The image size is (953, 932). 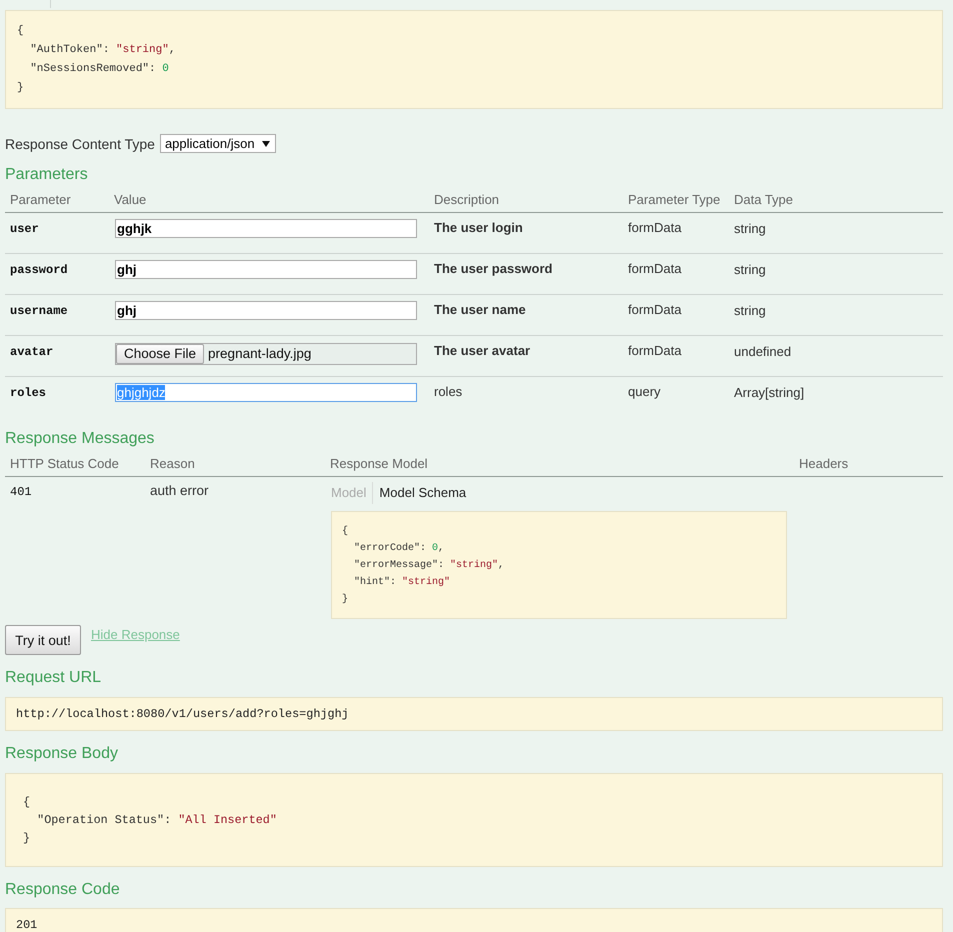 What do you see at coordinates (480, 310) in the screenshot?
I see `parameter-description: The user name` at bounding box center [480, 310].